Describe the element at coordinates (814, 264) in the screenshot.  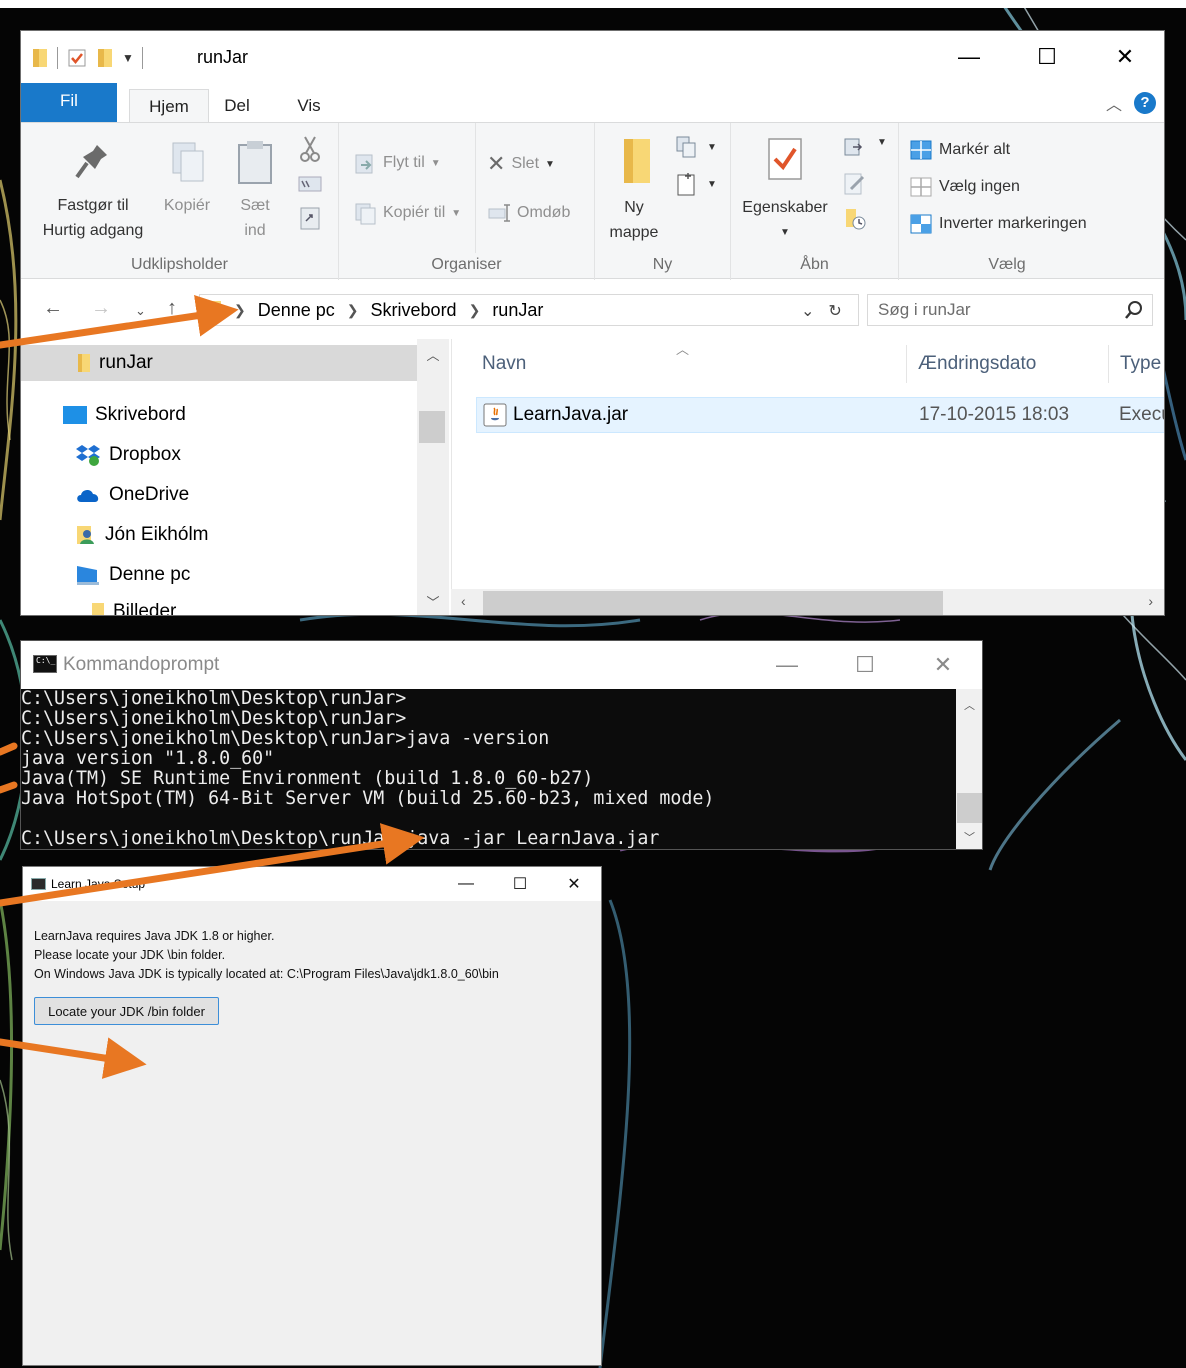
I see `open-group-label: Åbn` at that location.